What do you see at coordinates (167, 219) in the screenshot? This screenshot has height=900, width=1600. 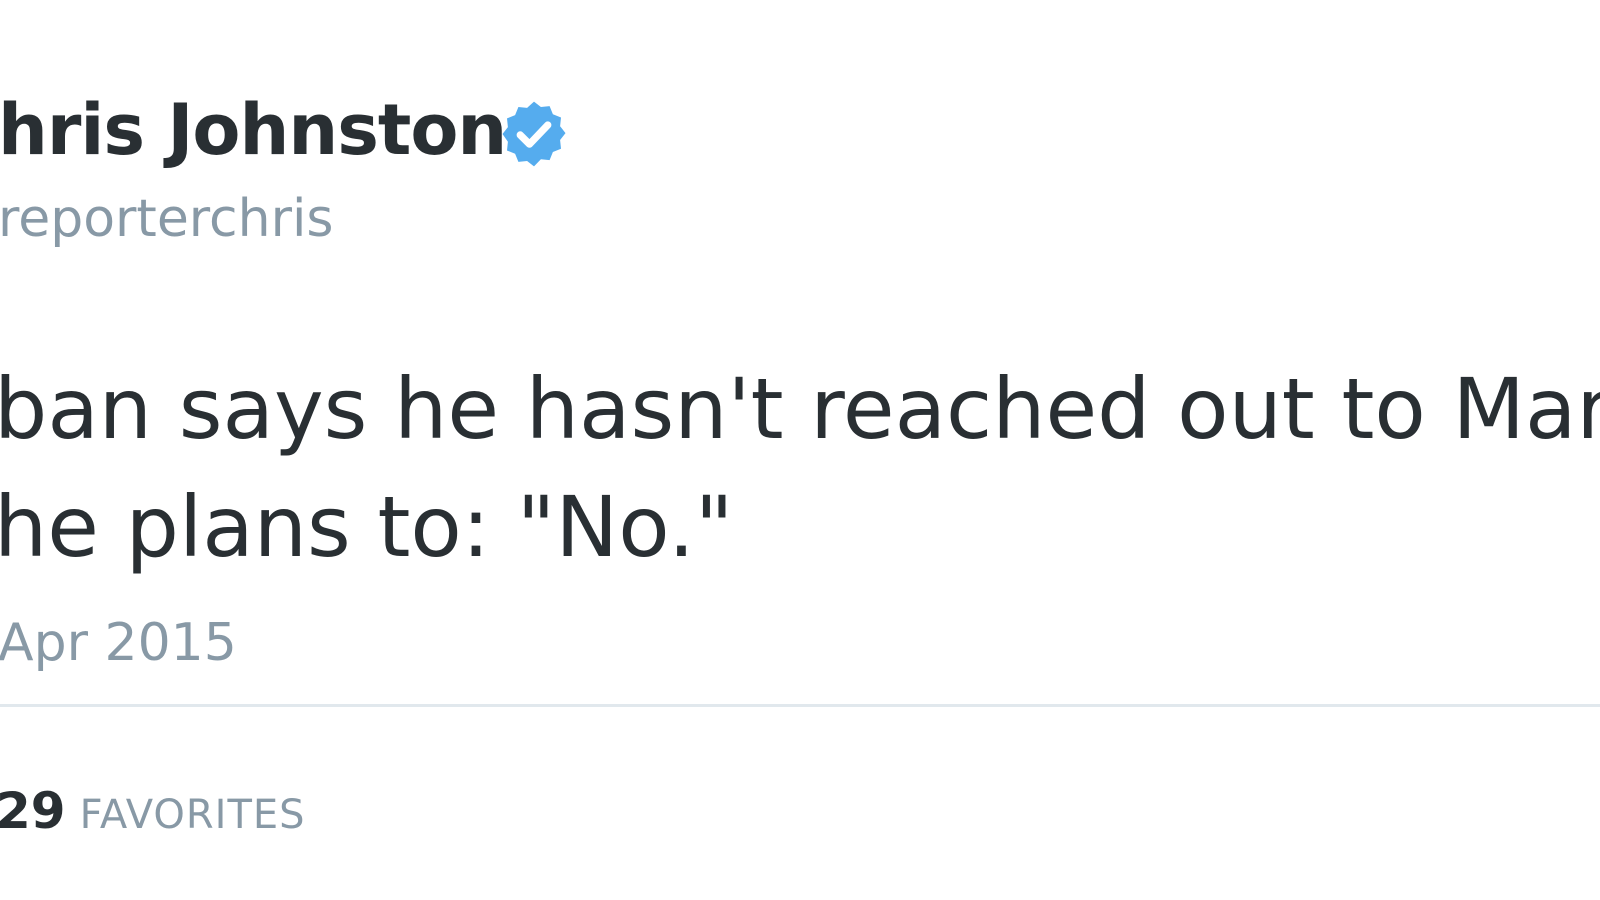 I see `author-username: reporterchris` at bounding box center [167, 219].